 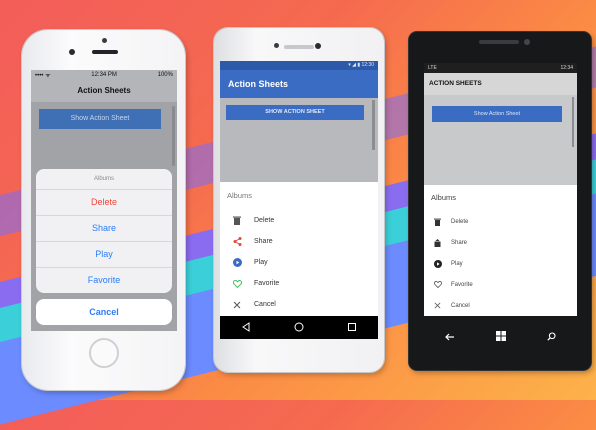 What do you see at coordinates (432, 68) in the screenshot?
I see `windows-status-signal: LTE` at bounding box center [432, 68].